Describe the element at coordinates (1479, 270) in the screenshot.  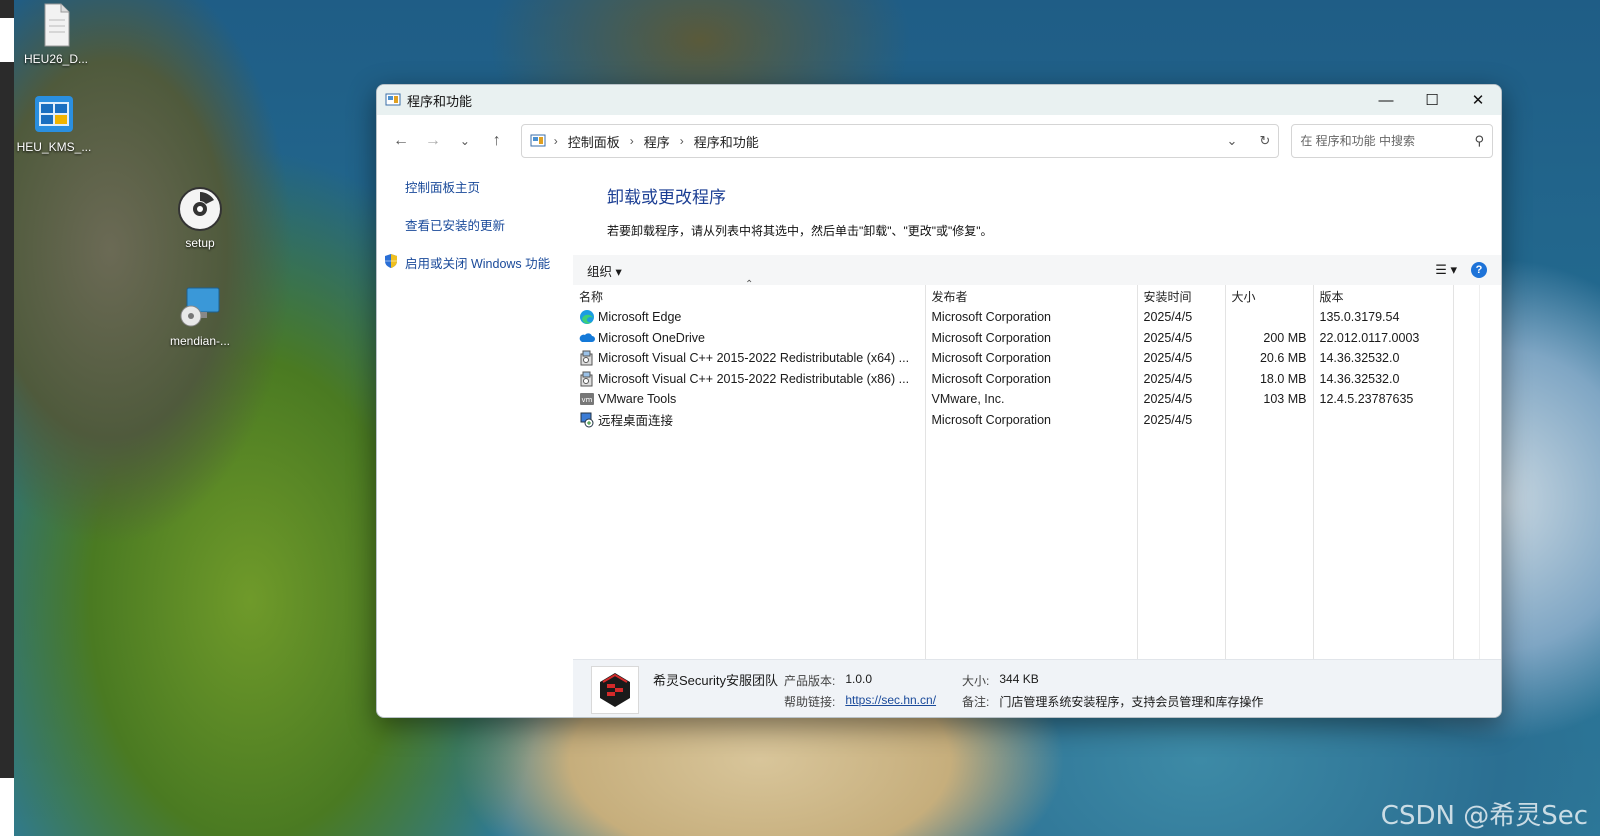
I see `help-icon: ?` at that location.